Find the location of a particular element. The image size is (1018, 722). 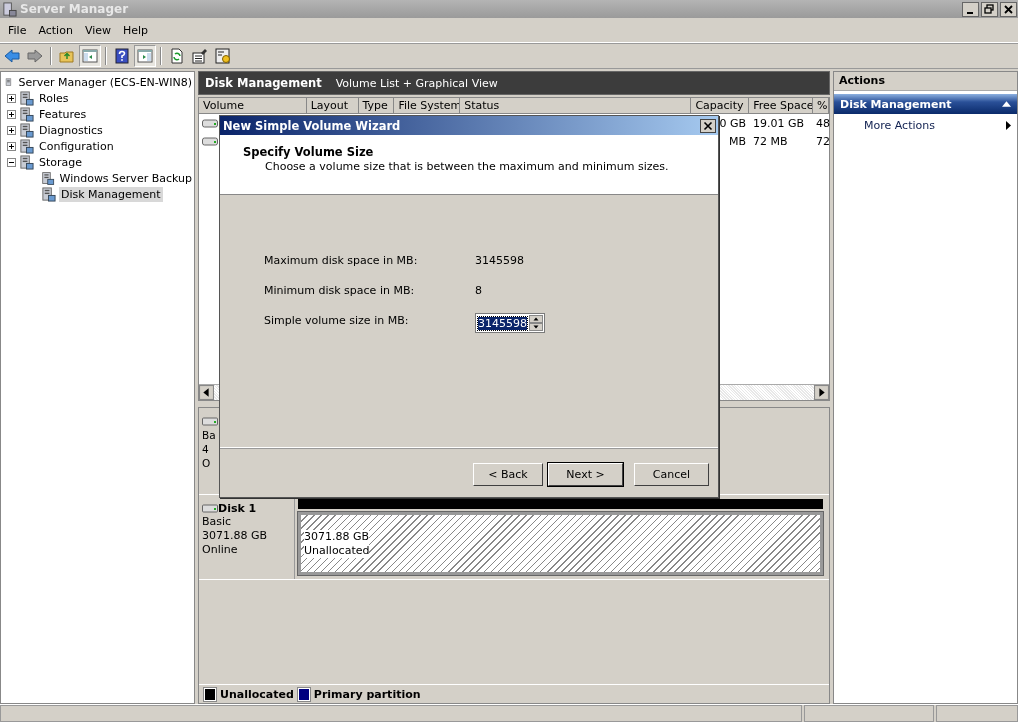

step-description: Choose a volume size that is between the maximum and minimum sizes. is located at coordinates (467, 166).